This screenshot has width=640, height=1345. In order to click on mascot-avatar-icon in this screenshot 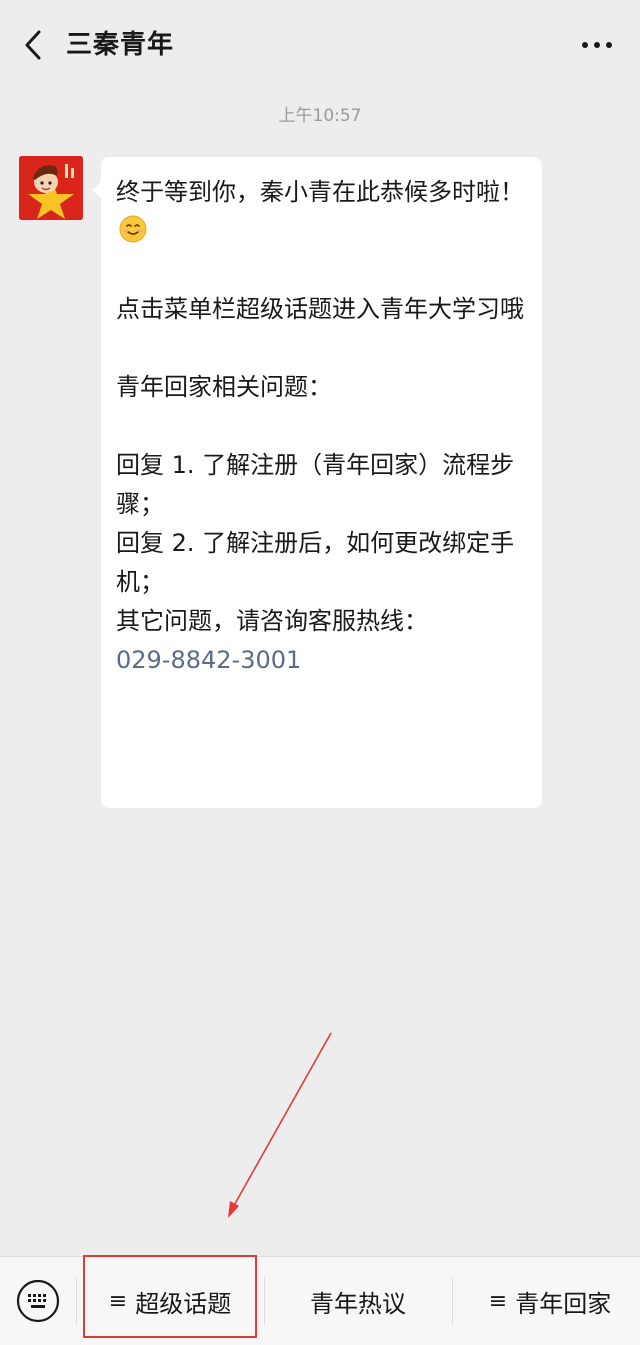, I will do `click(51, 188)`.